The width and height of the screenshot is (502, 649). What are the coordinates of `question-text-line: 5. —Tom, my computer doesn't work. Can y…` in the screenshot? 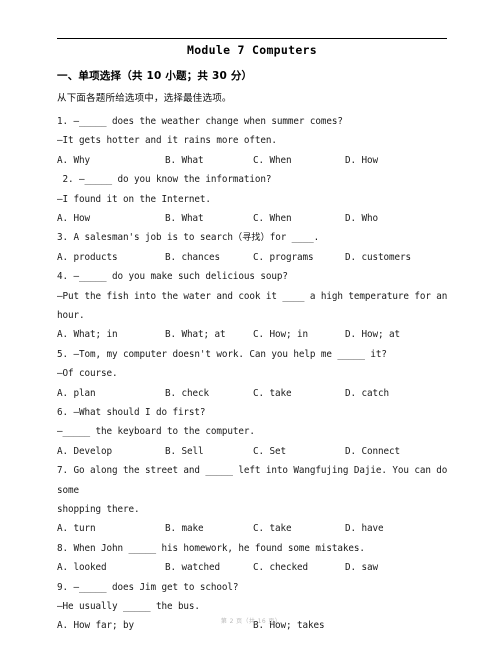 It's located at (222, 354).